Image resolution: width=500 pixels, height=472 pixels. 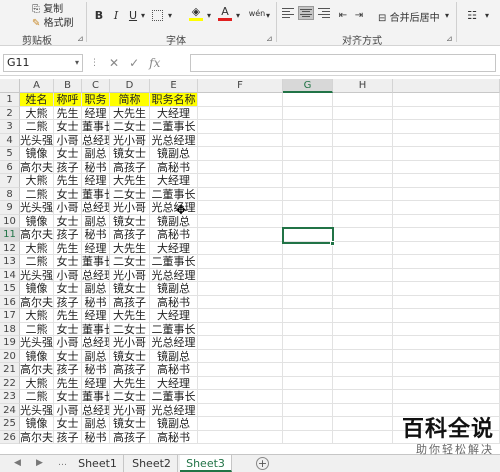 I want to click on row-header: 18, so click(x=10, y=329).